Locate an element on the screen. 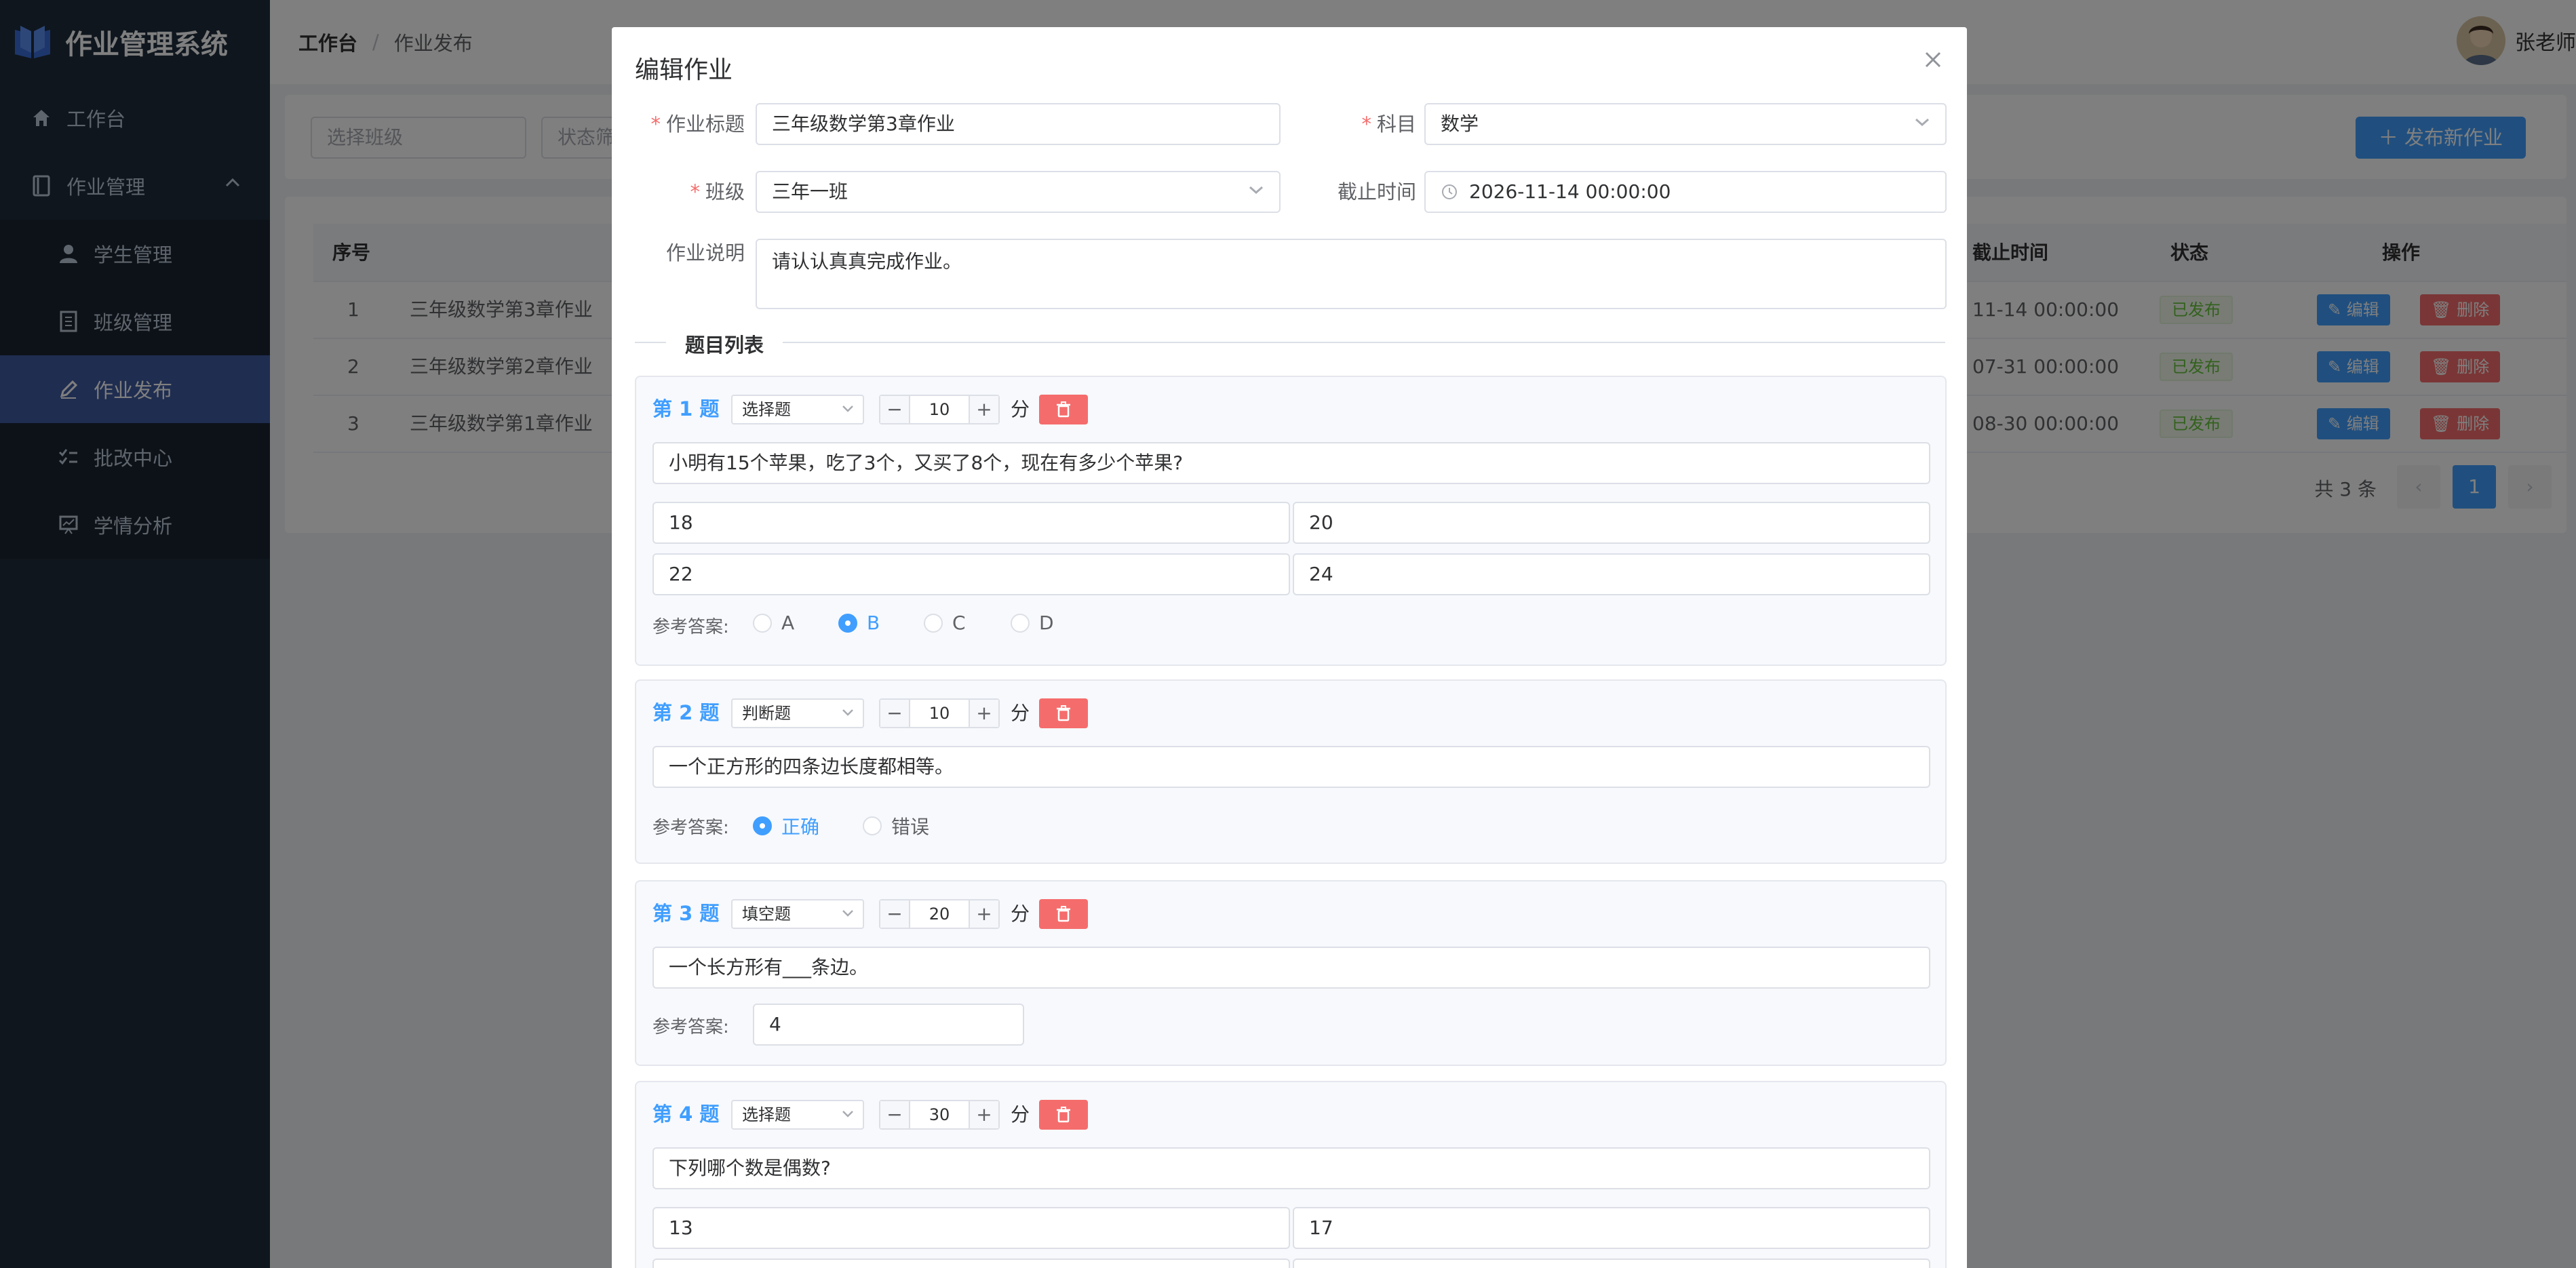  question-number: 第 1 题 is located at coordinates (686, 408).